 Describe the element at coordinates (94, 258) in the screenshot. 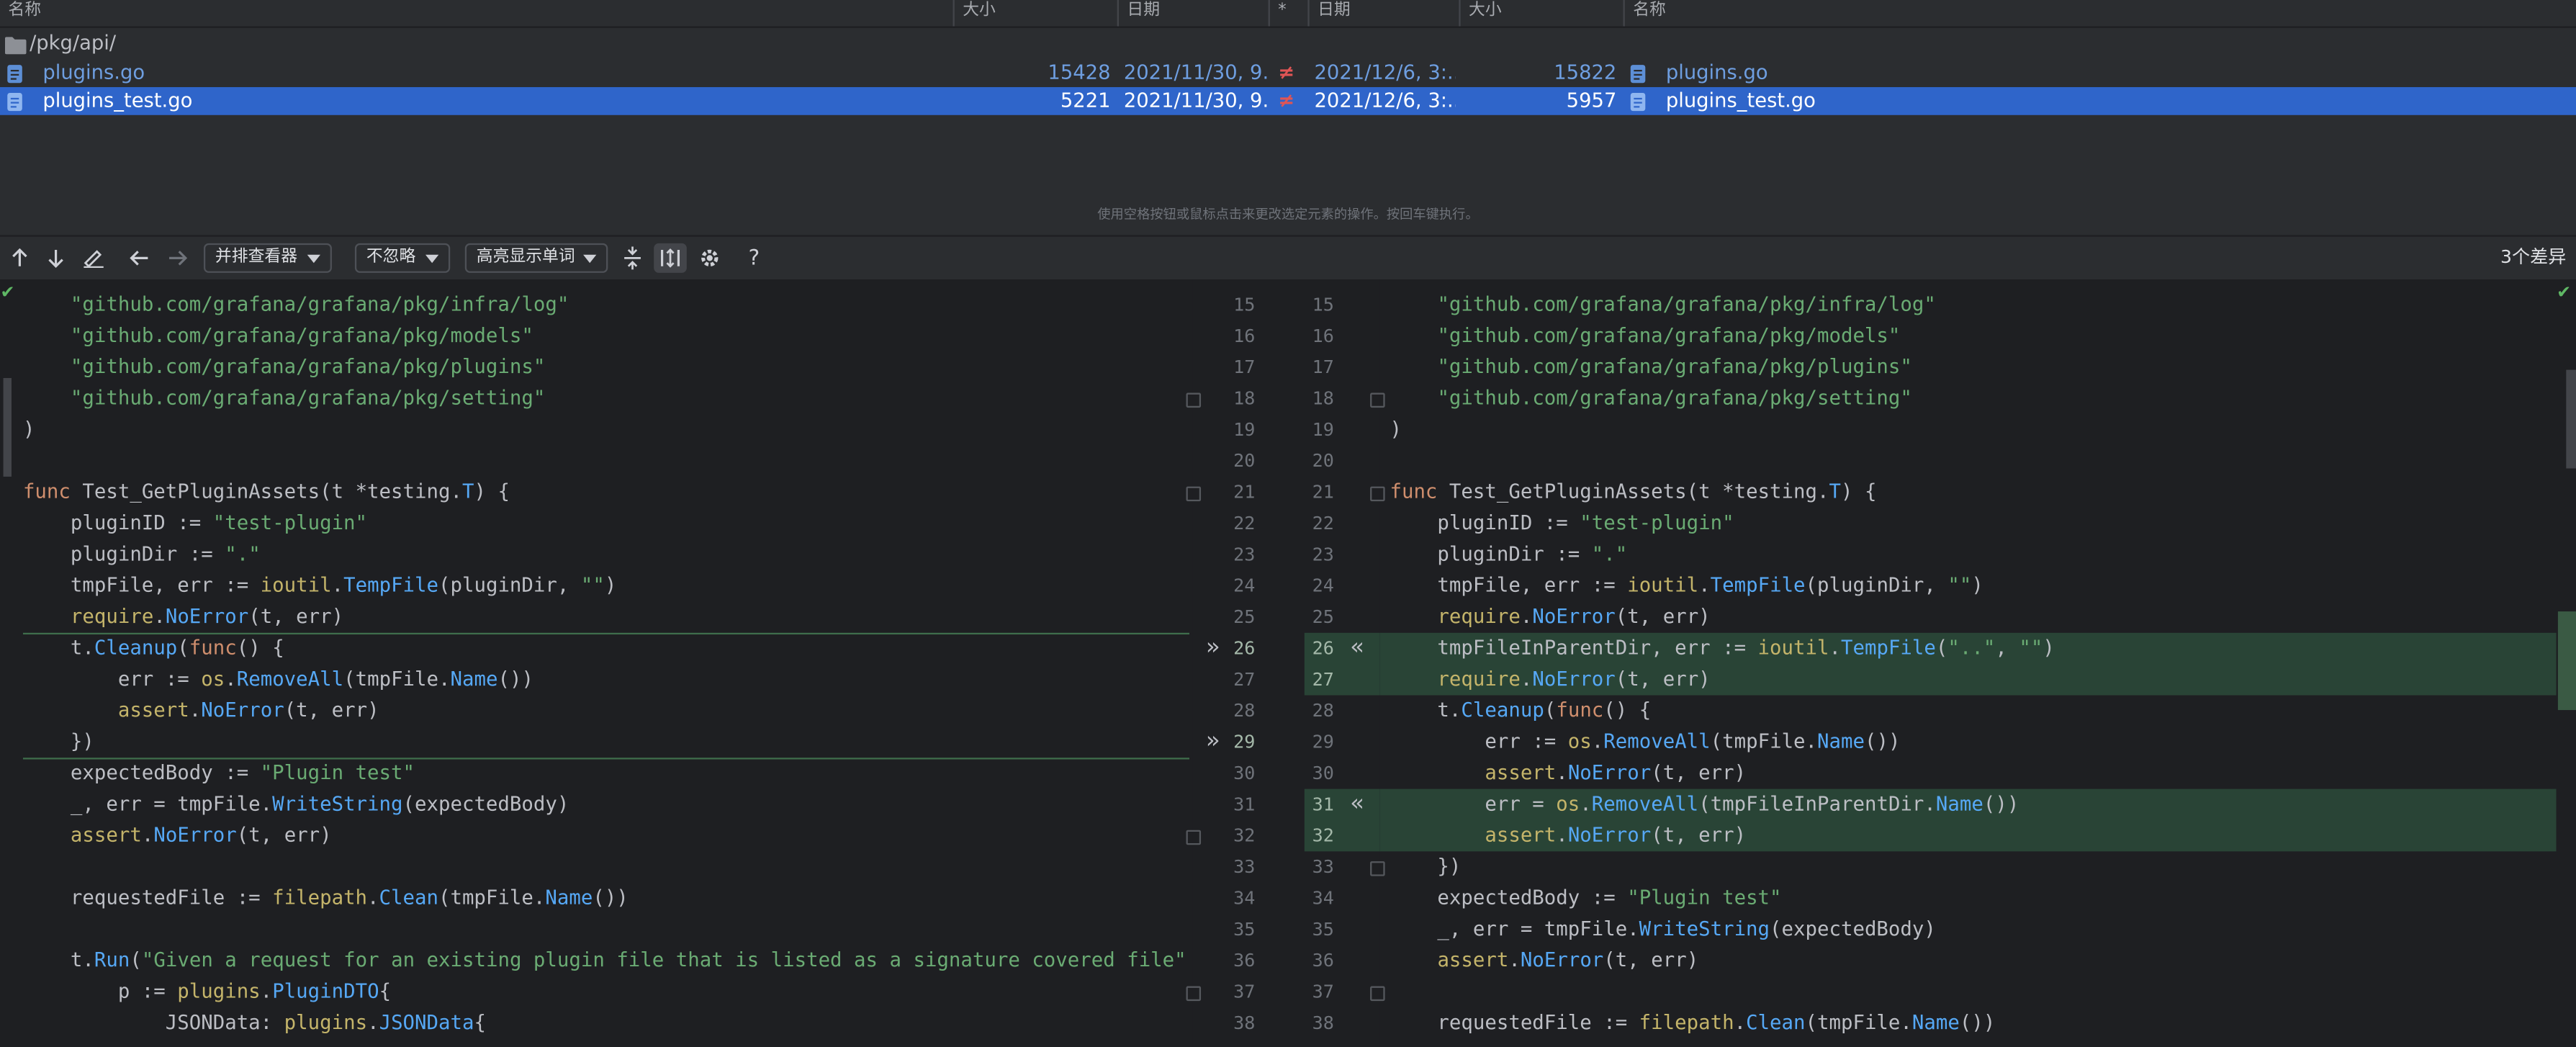

I see `edit-icon` at that location.